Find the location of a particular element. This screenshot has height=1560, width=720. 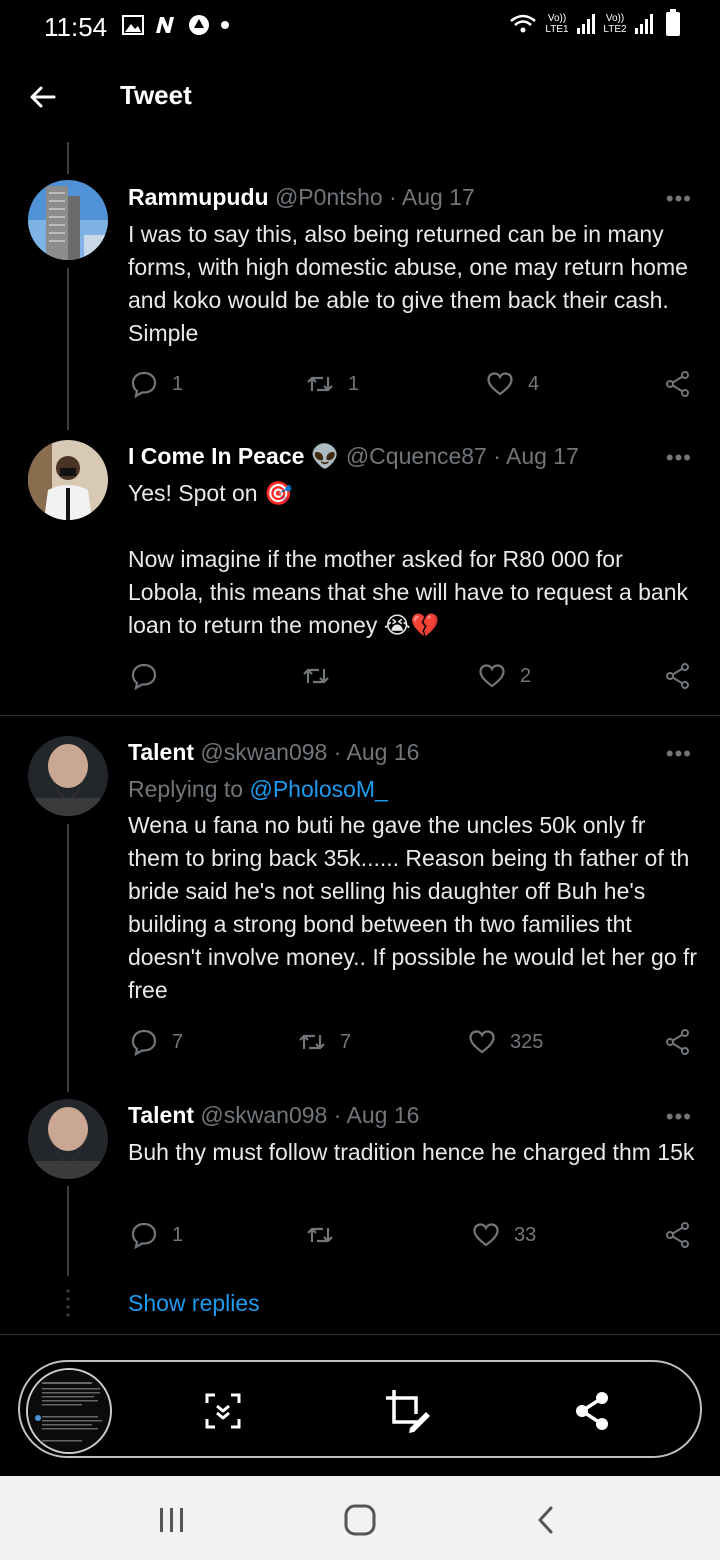

wifi-icon is located at coordinates (523, 23).